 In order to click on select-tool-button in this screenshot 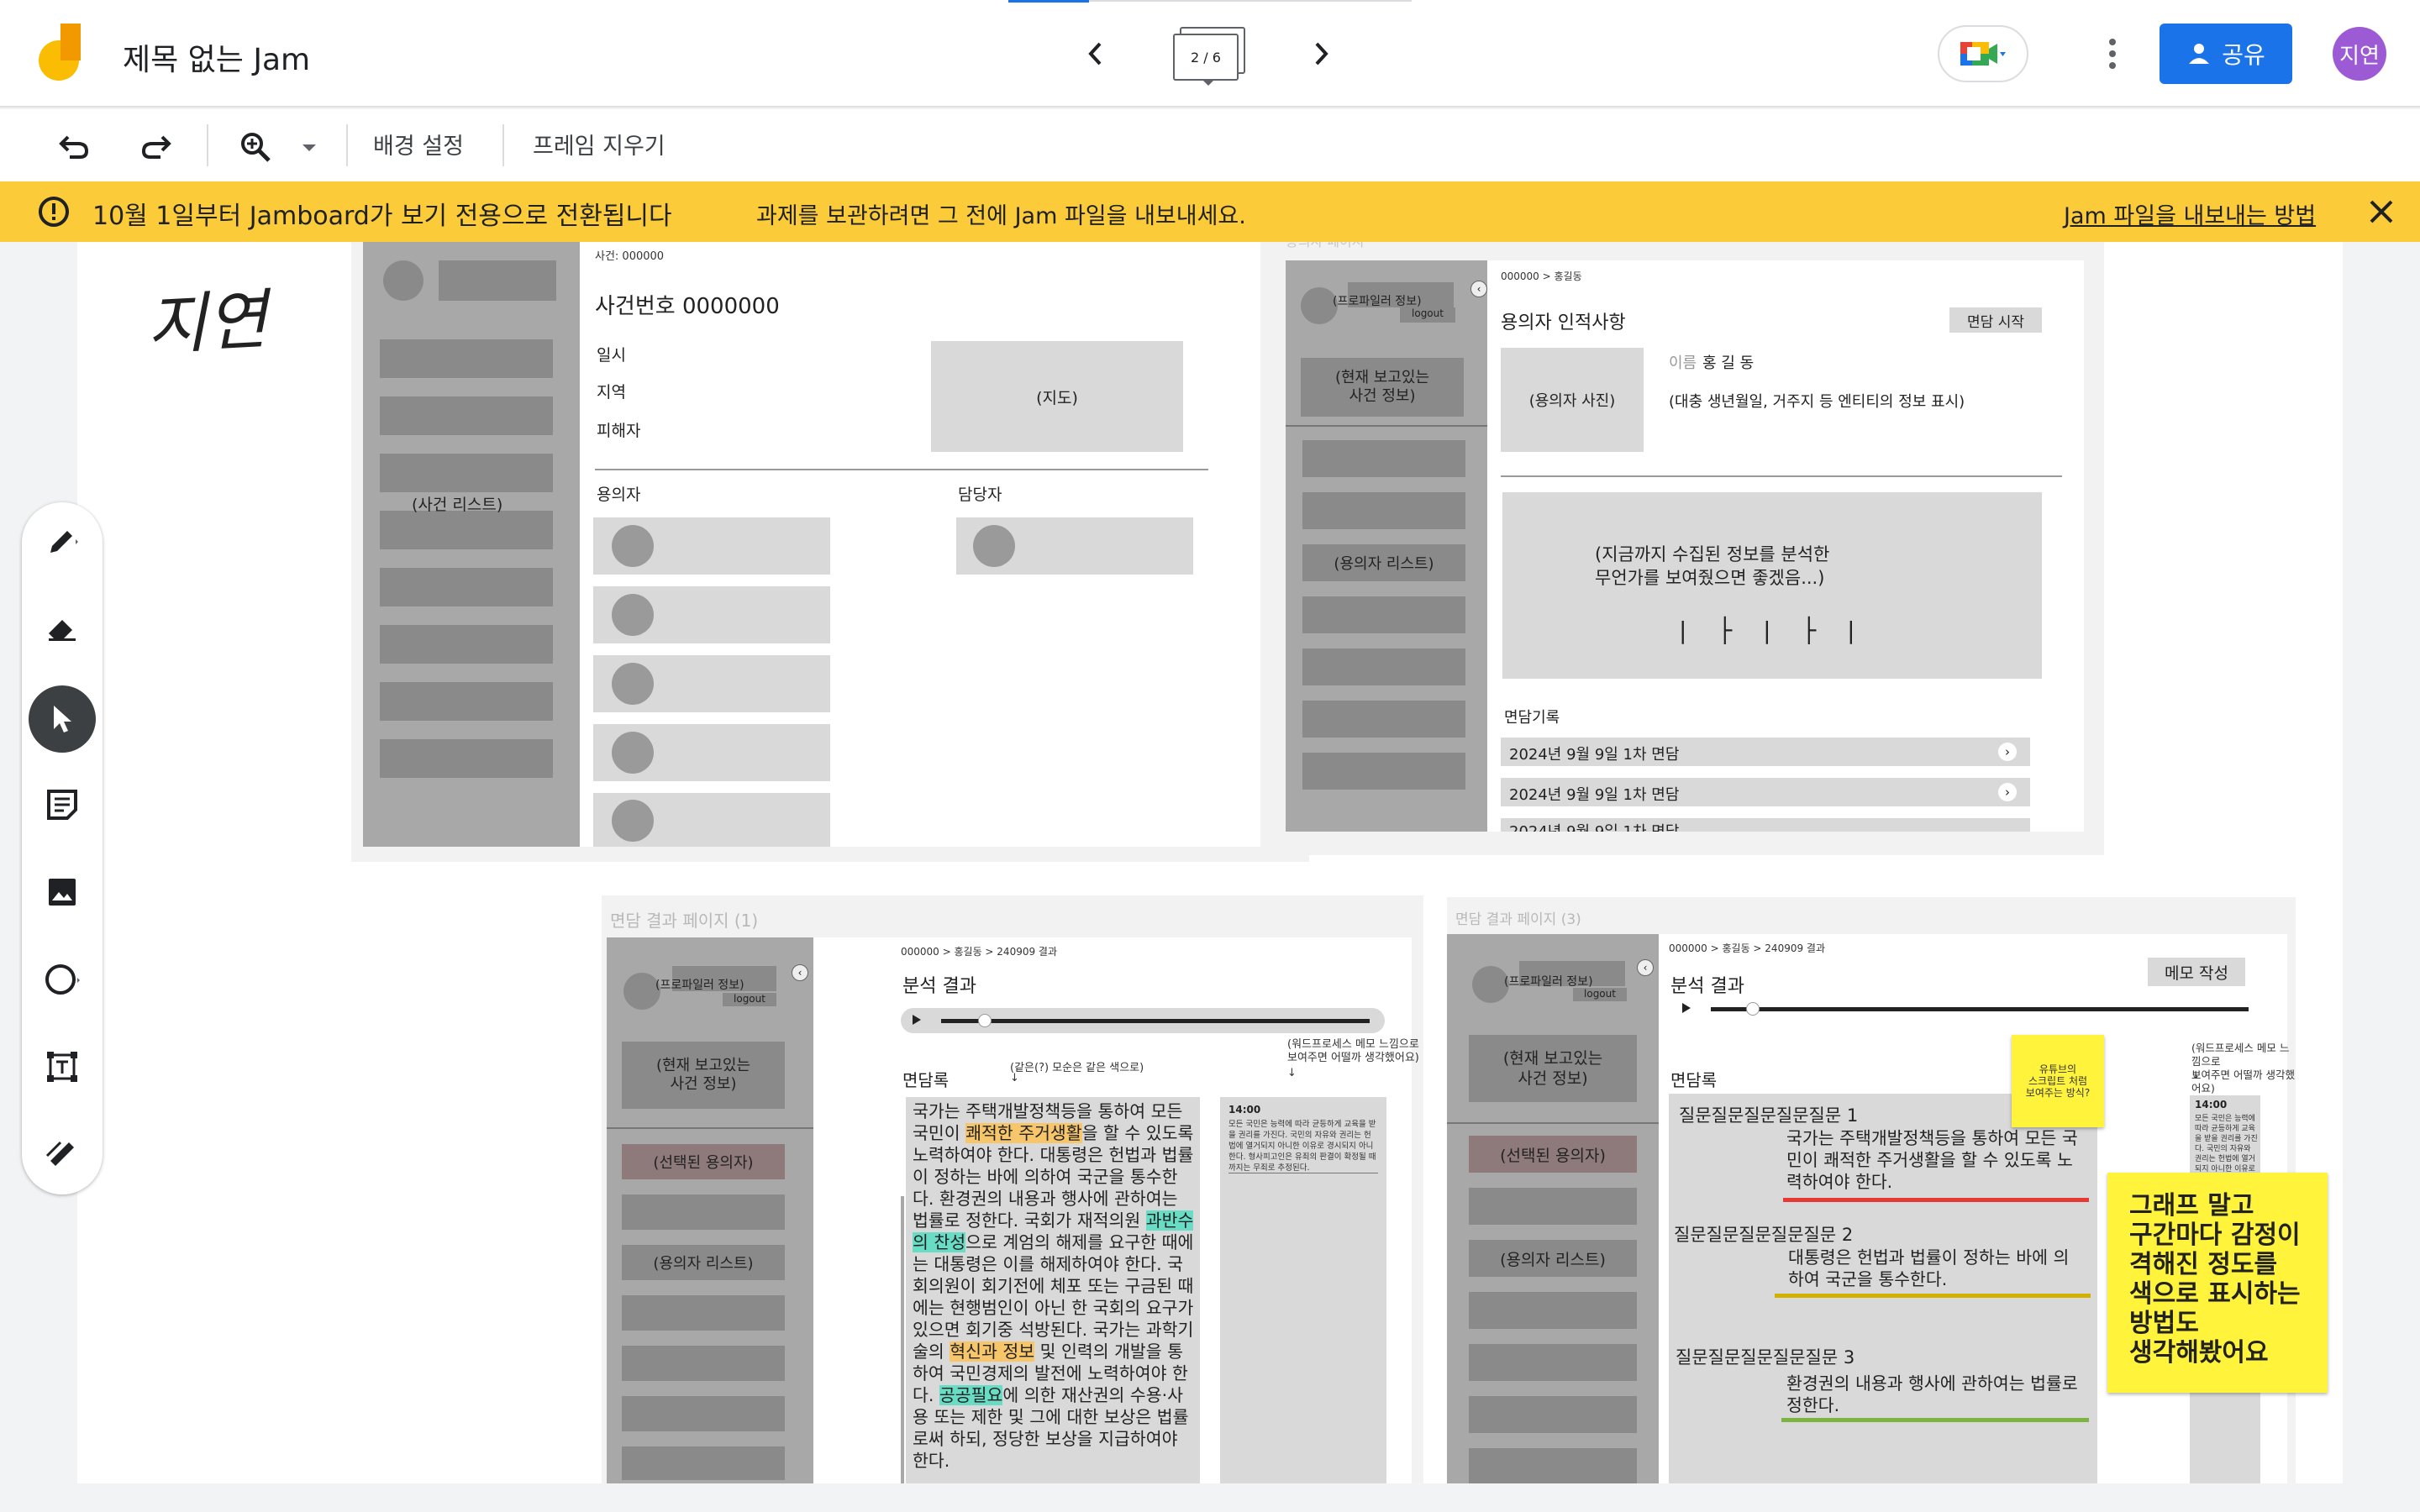, I will do `click(62, 719)`.